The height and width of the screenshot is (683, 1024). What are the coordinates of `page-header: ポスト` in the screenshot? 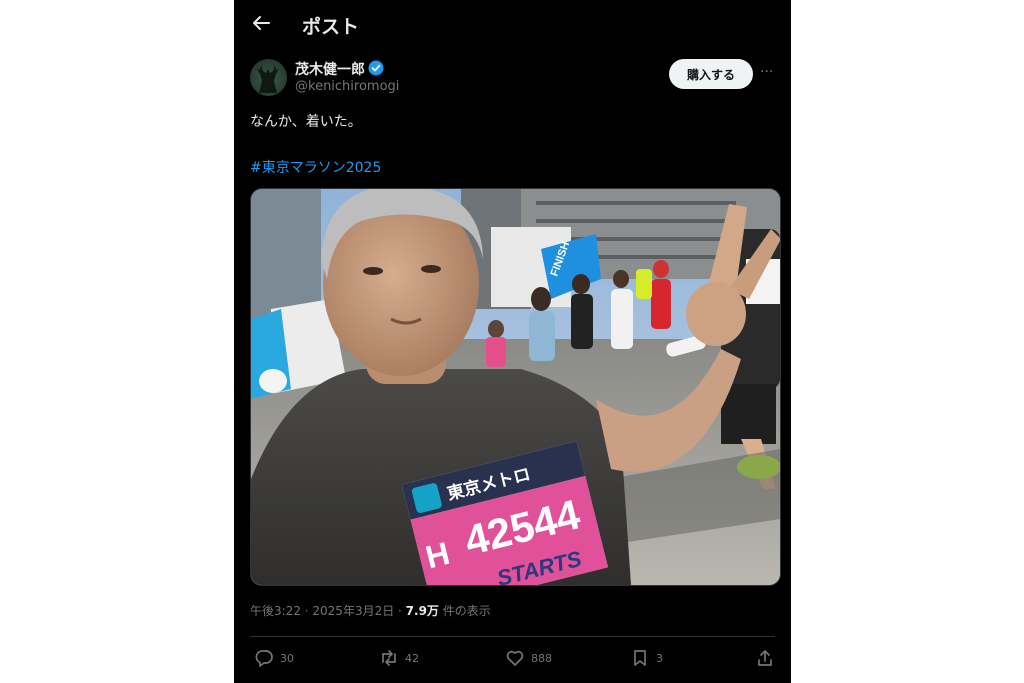 It's located at (512, 24).